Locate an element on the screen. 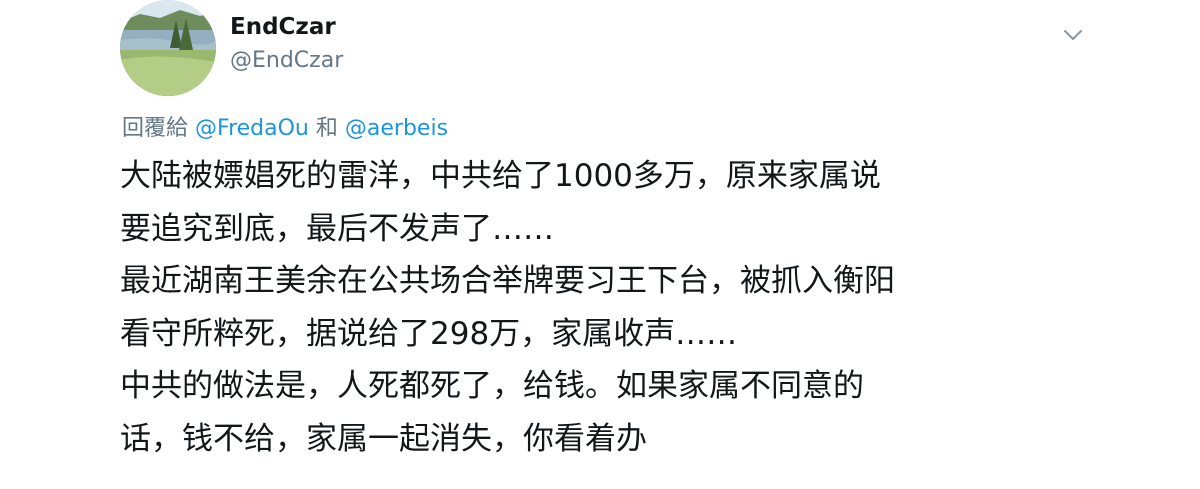  tweet-text-line: 大陆被嫖娼死的雷洋，中共给了1000多万，原来家属说 is located at coordinates (500, 176).